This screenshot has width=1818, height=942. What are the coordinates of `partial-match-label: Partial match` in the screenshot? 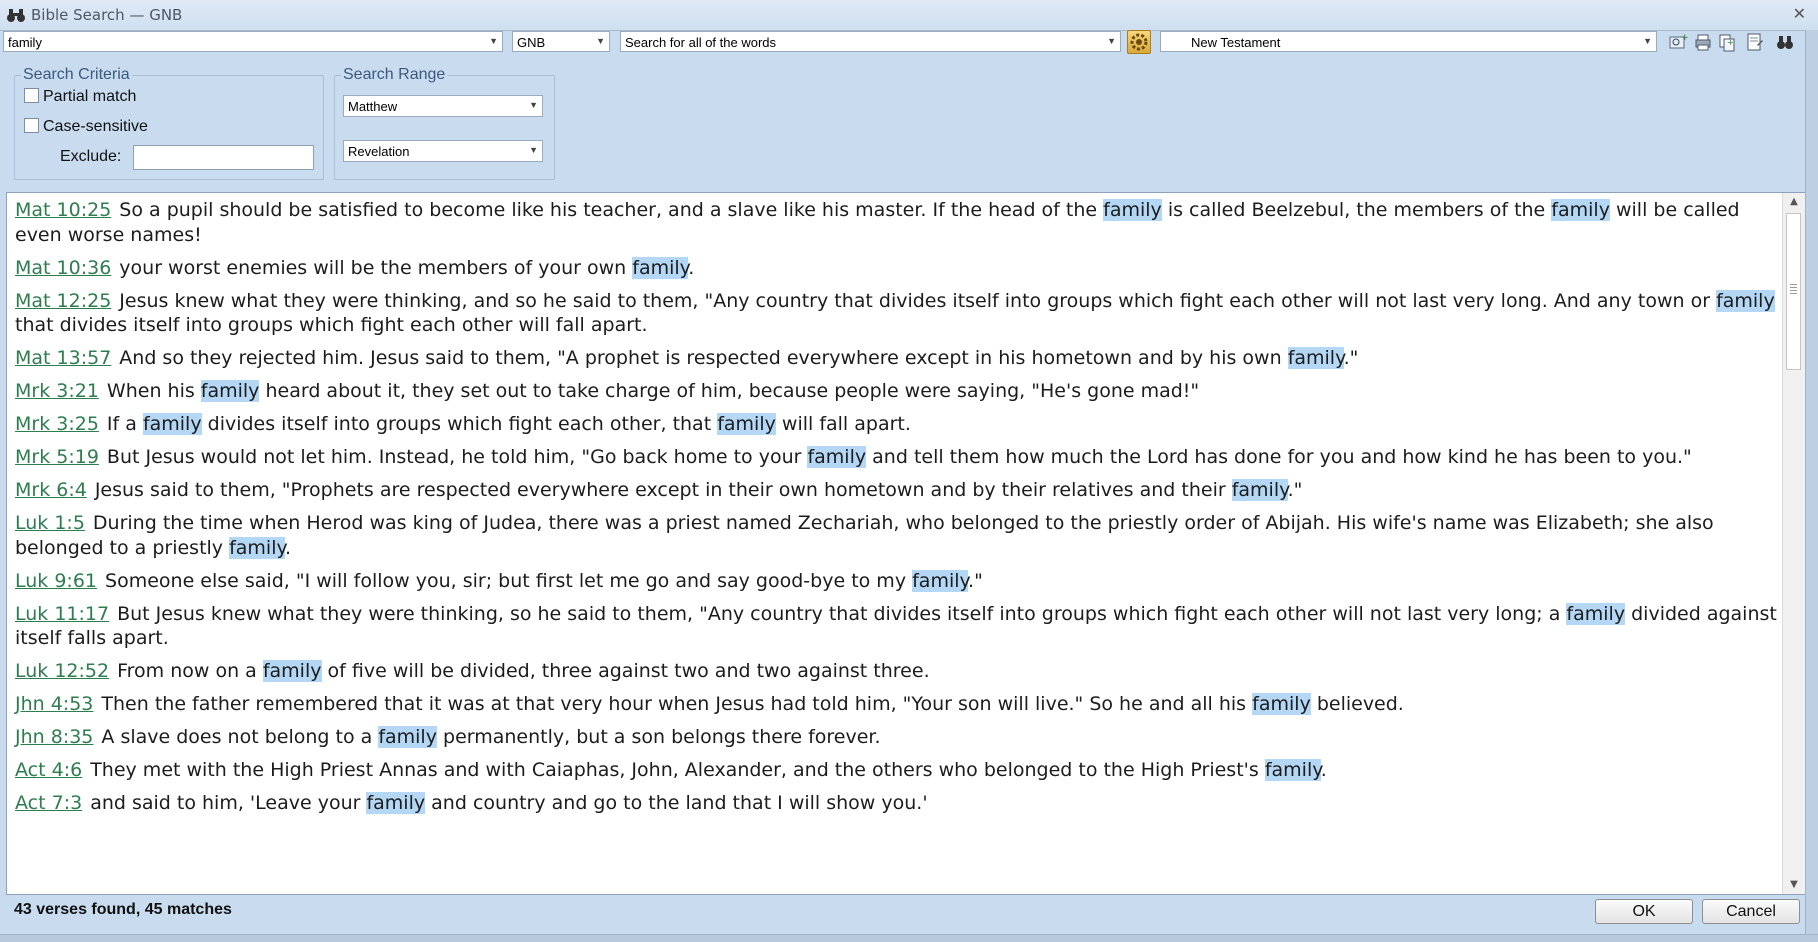 It's located at (90, 96).